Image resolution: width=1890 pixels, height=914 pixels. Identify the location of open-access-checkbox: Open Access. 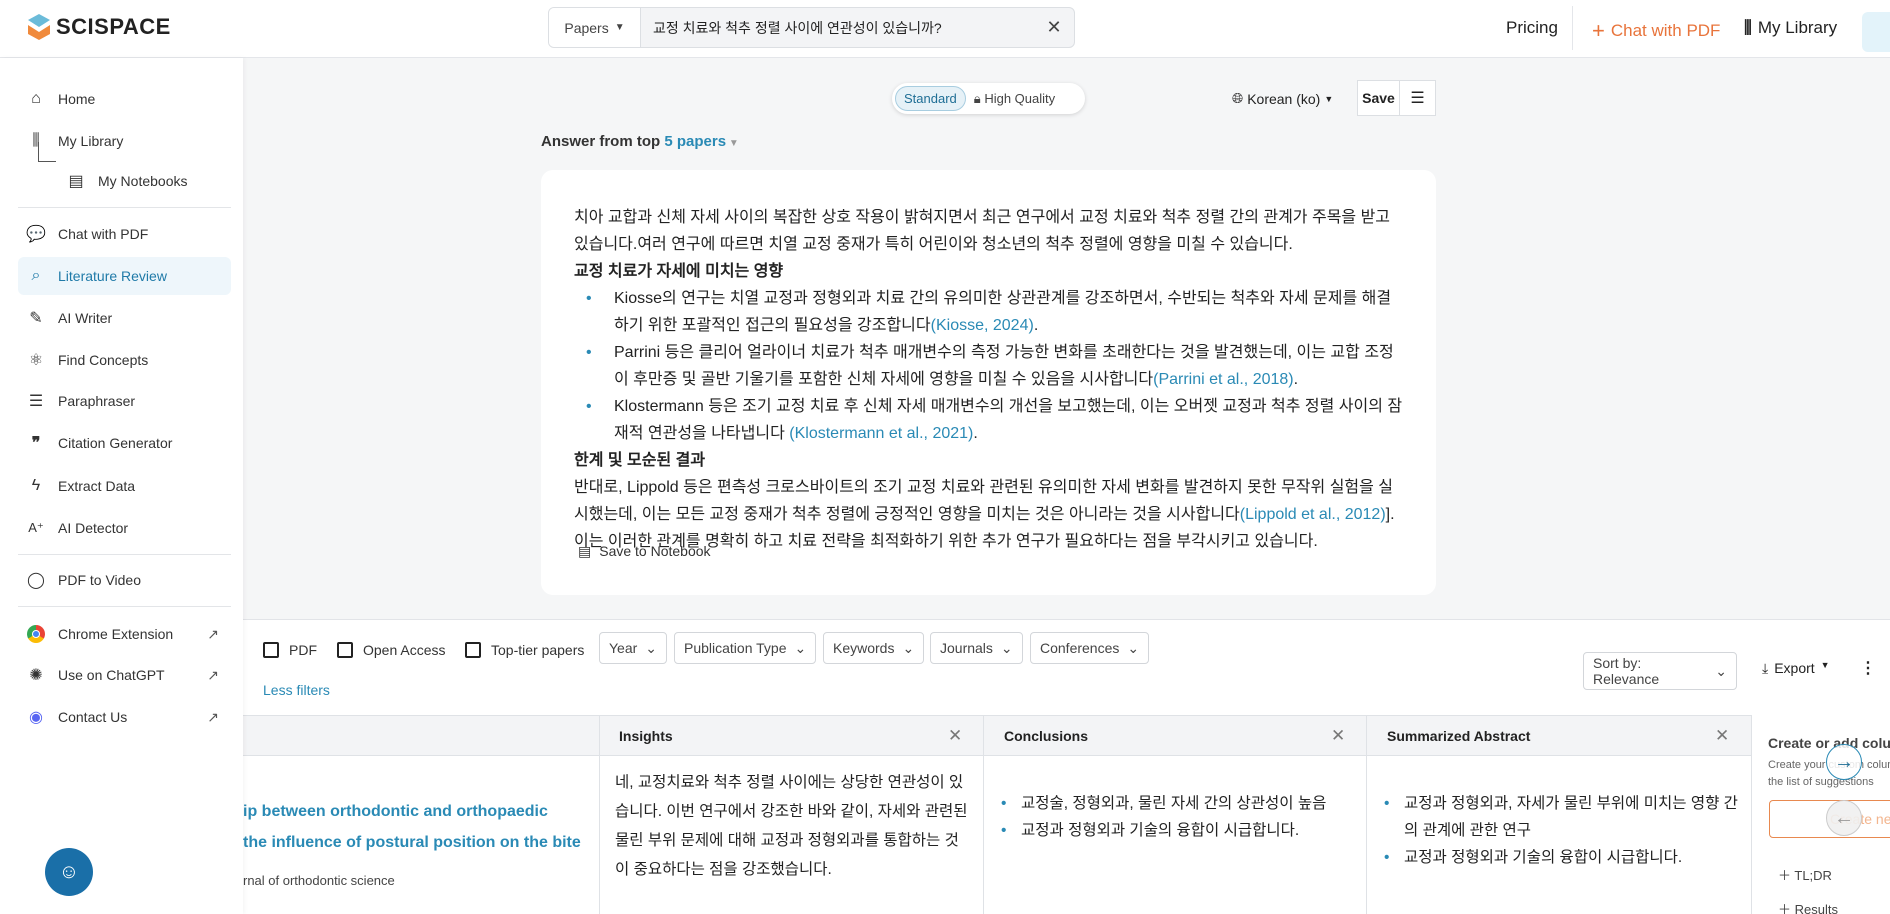
(391, 650).